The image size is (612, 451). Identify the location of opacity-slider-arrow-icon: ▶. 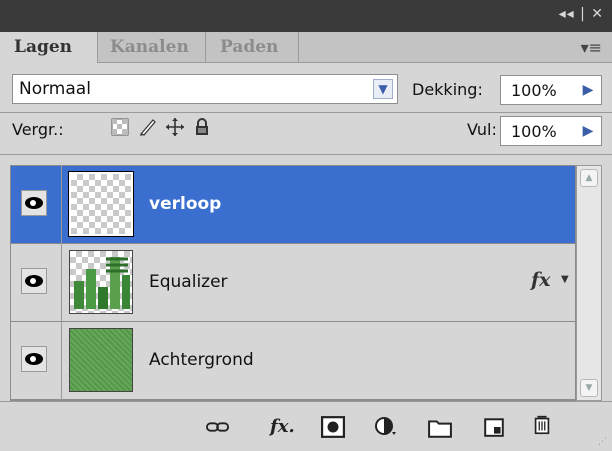
(588, 90).